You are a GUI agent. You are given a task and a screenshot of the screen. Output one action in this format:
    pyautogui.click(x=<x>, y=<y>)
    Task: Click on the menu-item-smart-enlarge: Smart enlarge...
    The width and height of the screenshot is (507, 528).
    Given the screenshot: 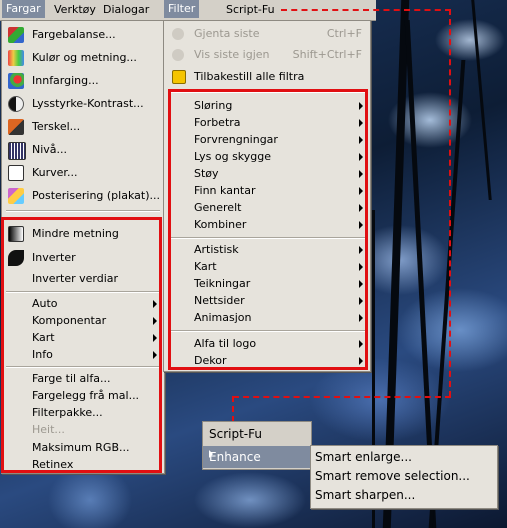 What is the action you would take?
    pyautogui.click(x=404, y=457)
    